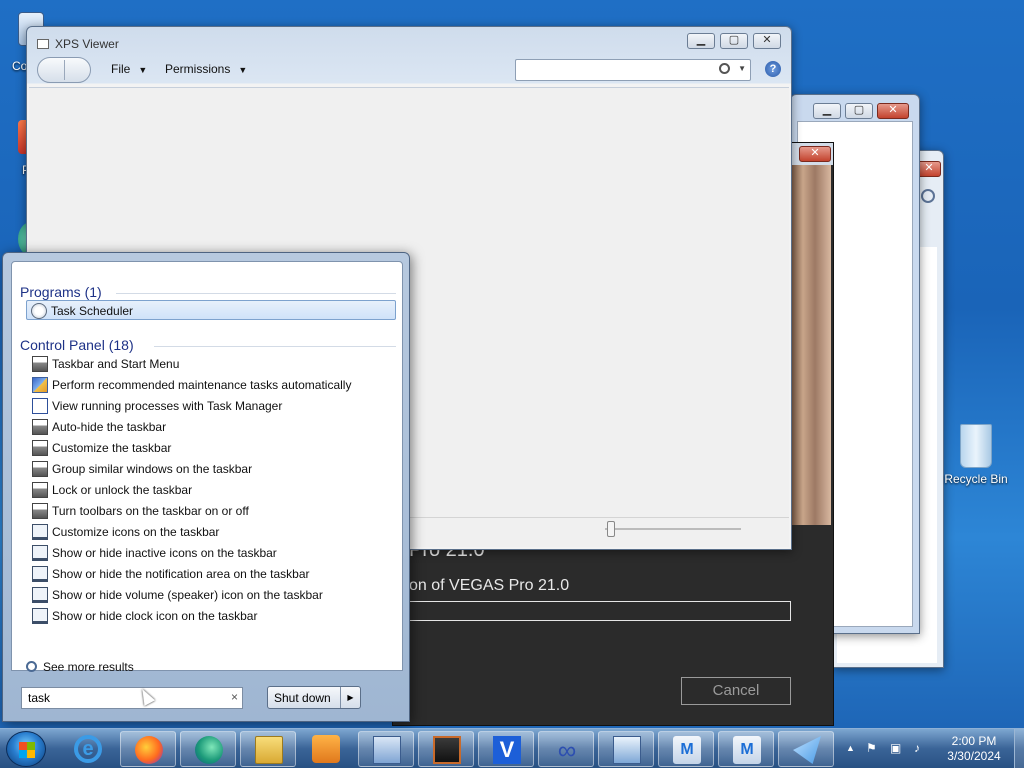 The image size is (1024, 768). Describe the element at coordinates (633, 70) in the screenshot. I see `search-input: ▼` at that location.